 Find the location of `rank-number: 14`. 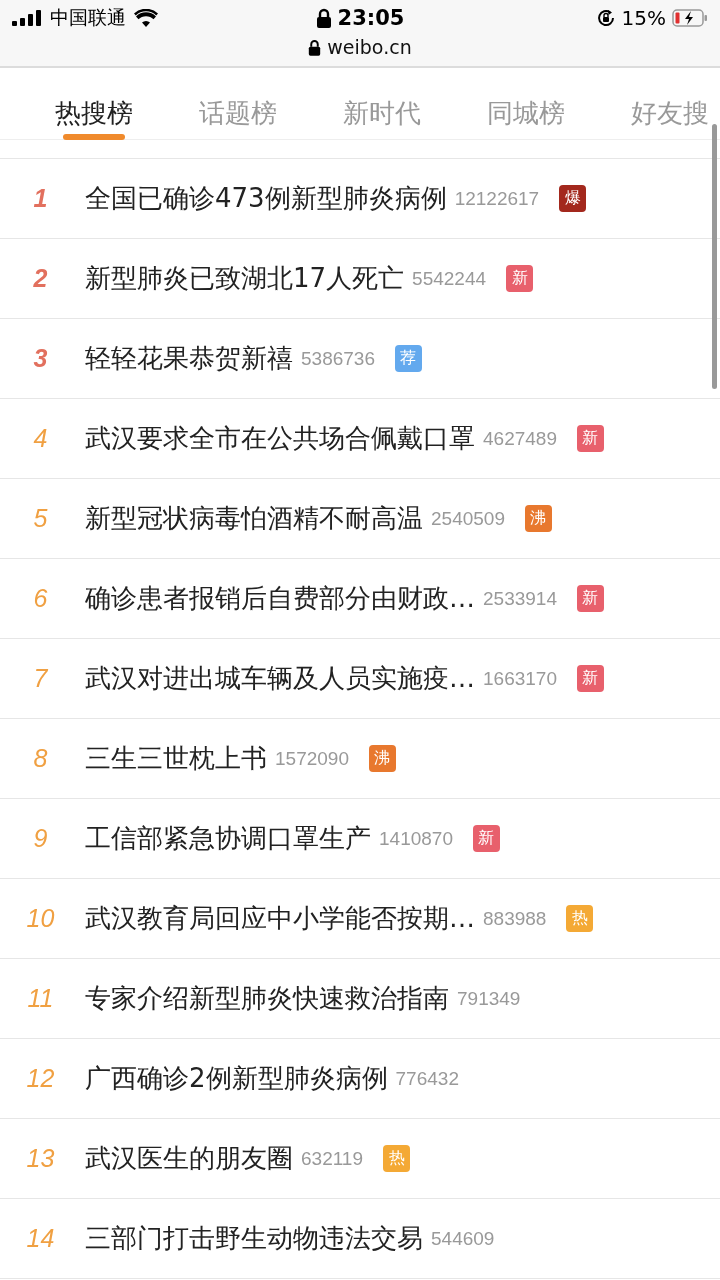

rank-number: 14 is located at coordinates (40, 1238).